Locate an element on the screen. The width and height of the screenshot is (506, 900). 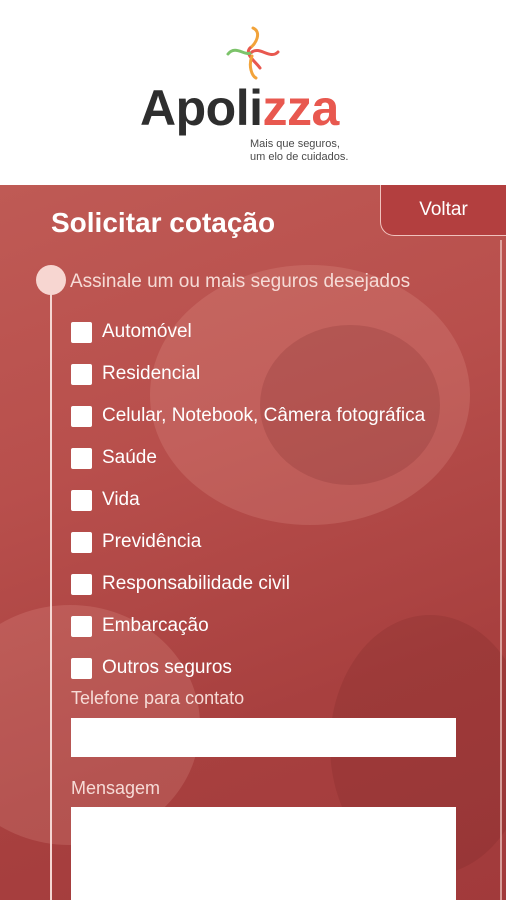
scrollbar is located at coordinates (501, 570).